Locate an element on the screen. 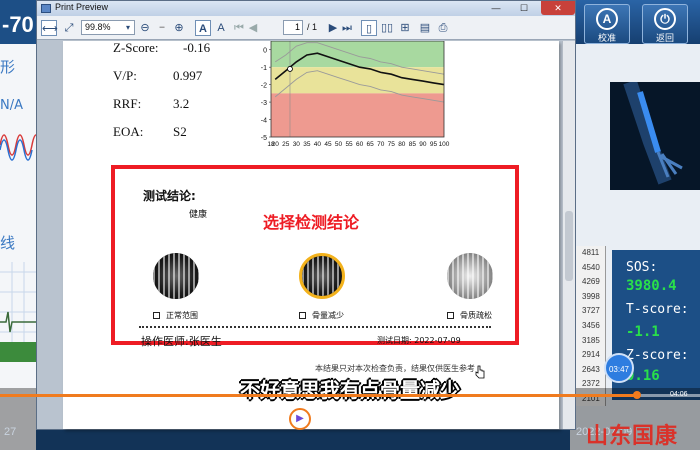 This screenshot has width=700, height=450. subtitles-icon: ⧉ is located at coordinates (360, 419).